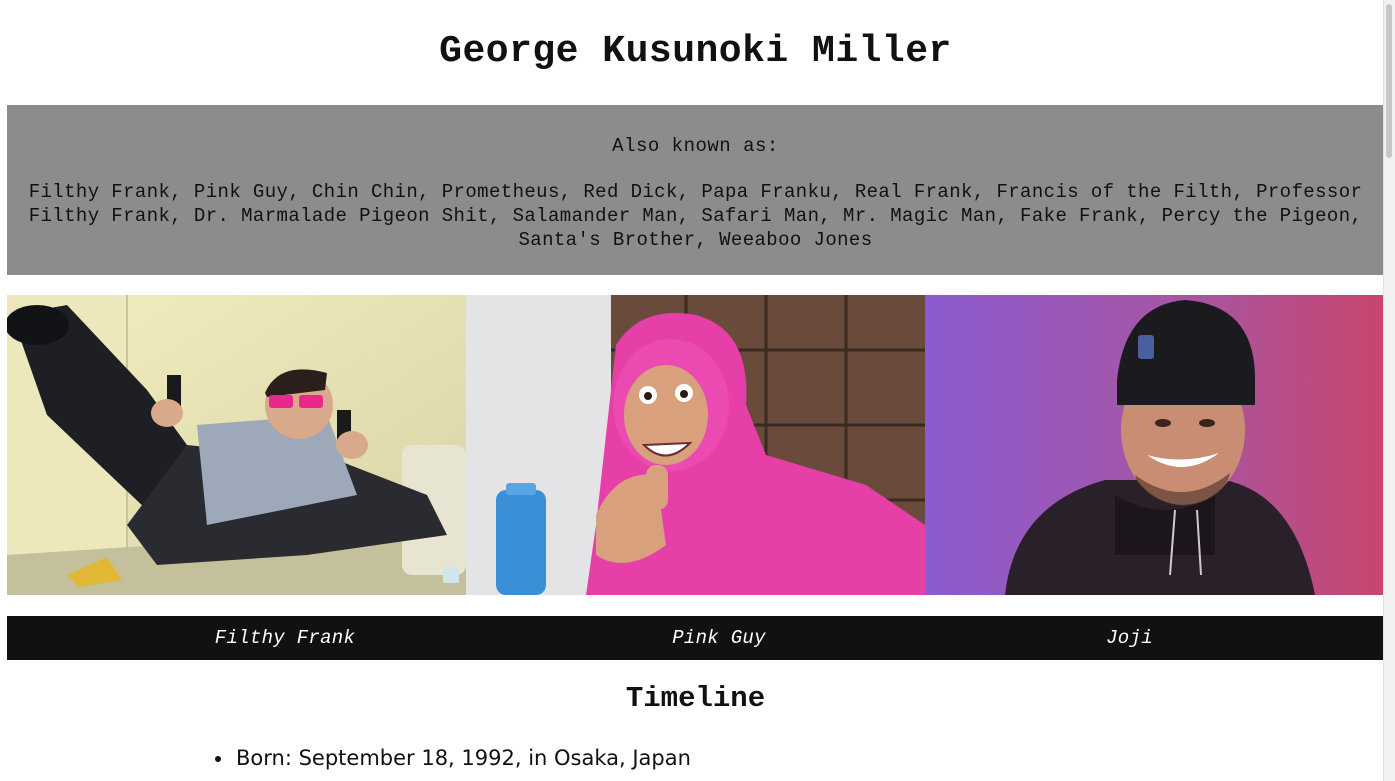 This screenshot has width=1395, height=781. I want to click on filthy-frank-photo, so click(236, 445).